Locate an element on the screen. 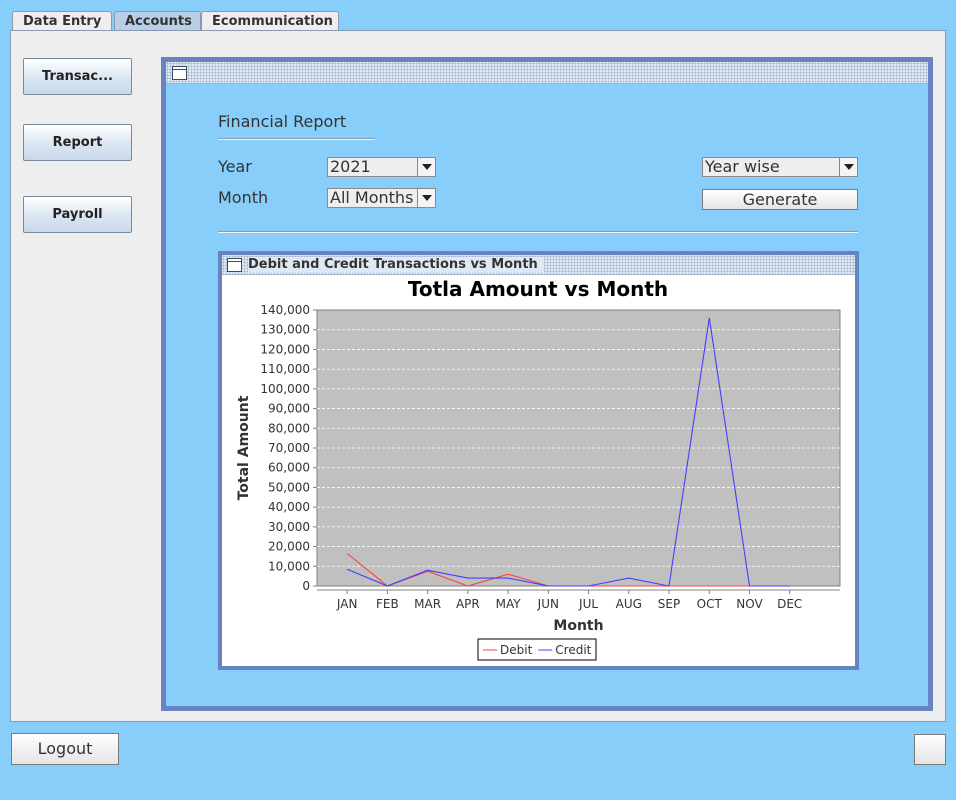 This screenshot has height=800, width=956. legend-label-debit: Debit is located at coordinates (516, 650).